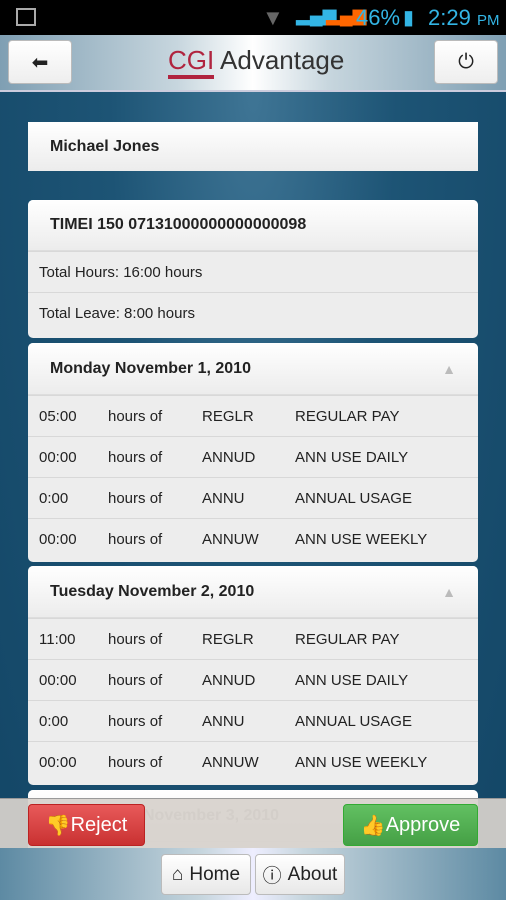 This screenshot has height=900, width=506. Describe the element at coordinates (215, 874) in the screenshot. I see `home-label: Home` at that location.